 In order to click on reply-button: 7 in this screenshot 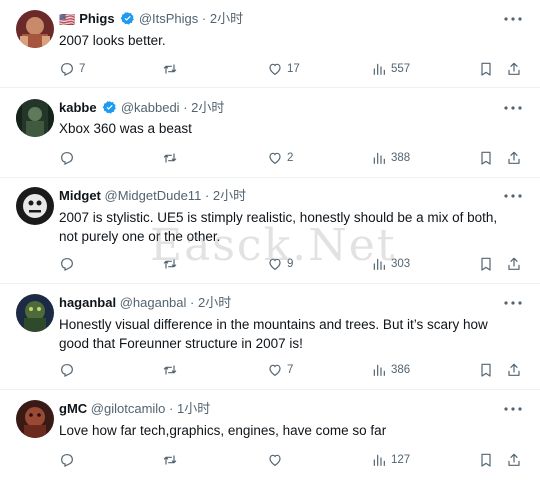, I will do `click(72, 69)`.